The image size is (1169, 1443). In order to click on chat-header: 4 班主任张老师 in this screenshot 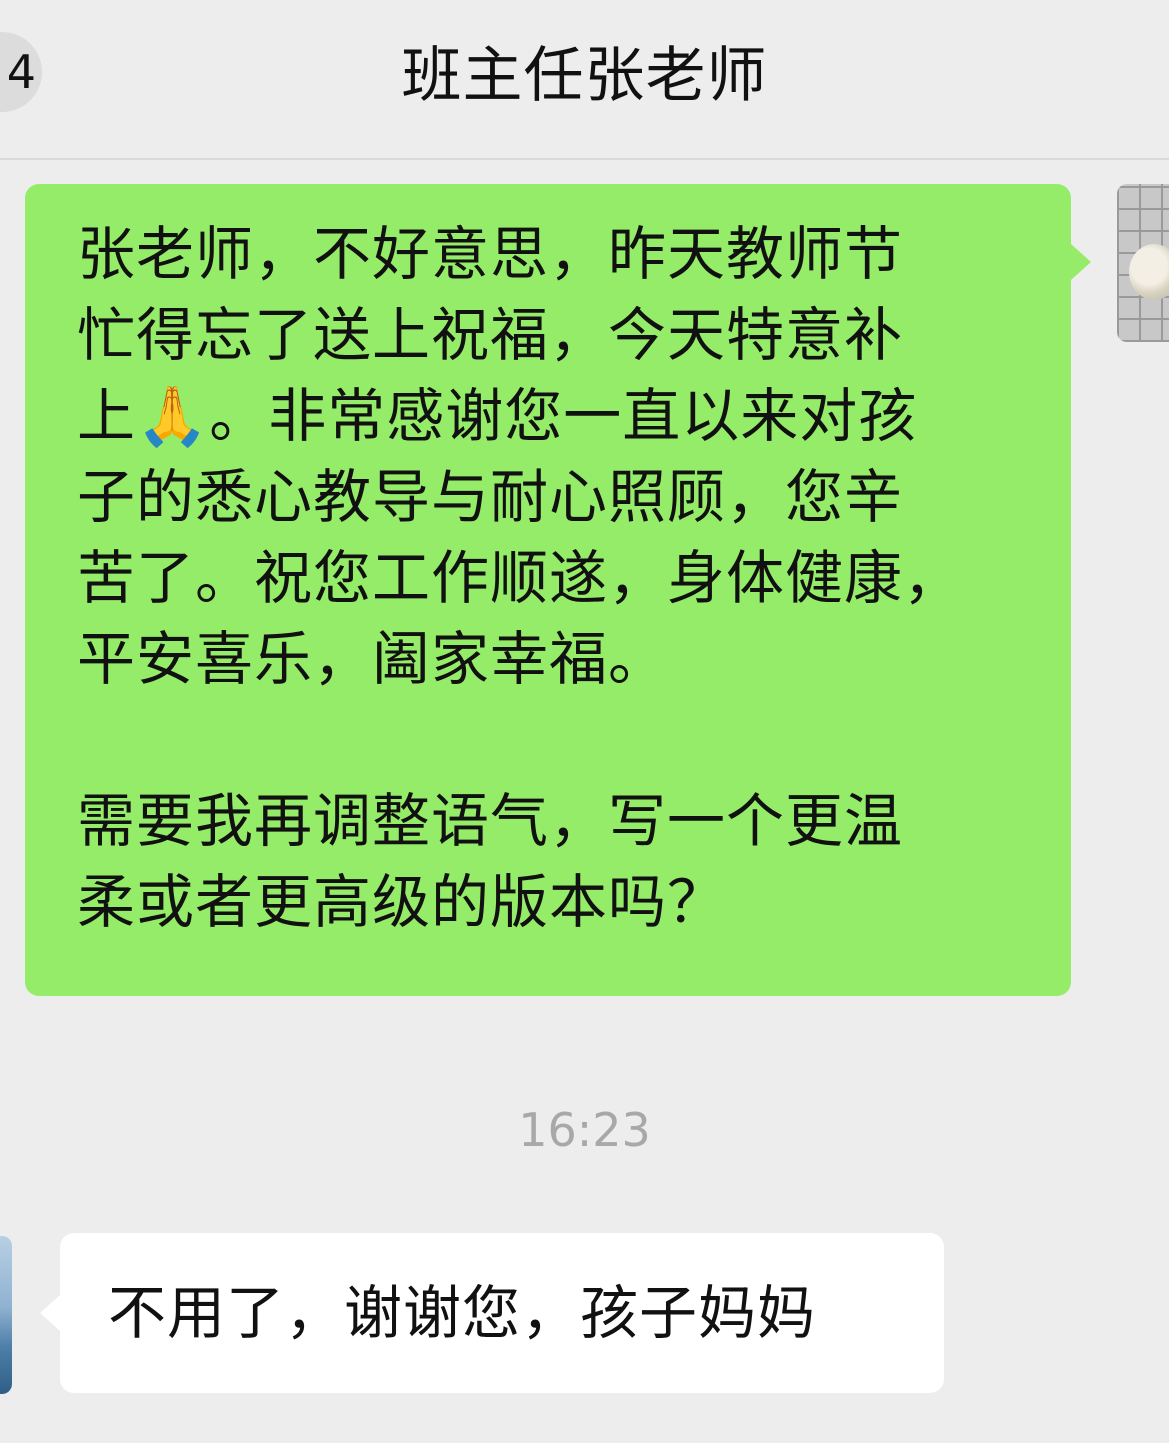, I will do `click(584, 80)`.